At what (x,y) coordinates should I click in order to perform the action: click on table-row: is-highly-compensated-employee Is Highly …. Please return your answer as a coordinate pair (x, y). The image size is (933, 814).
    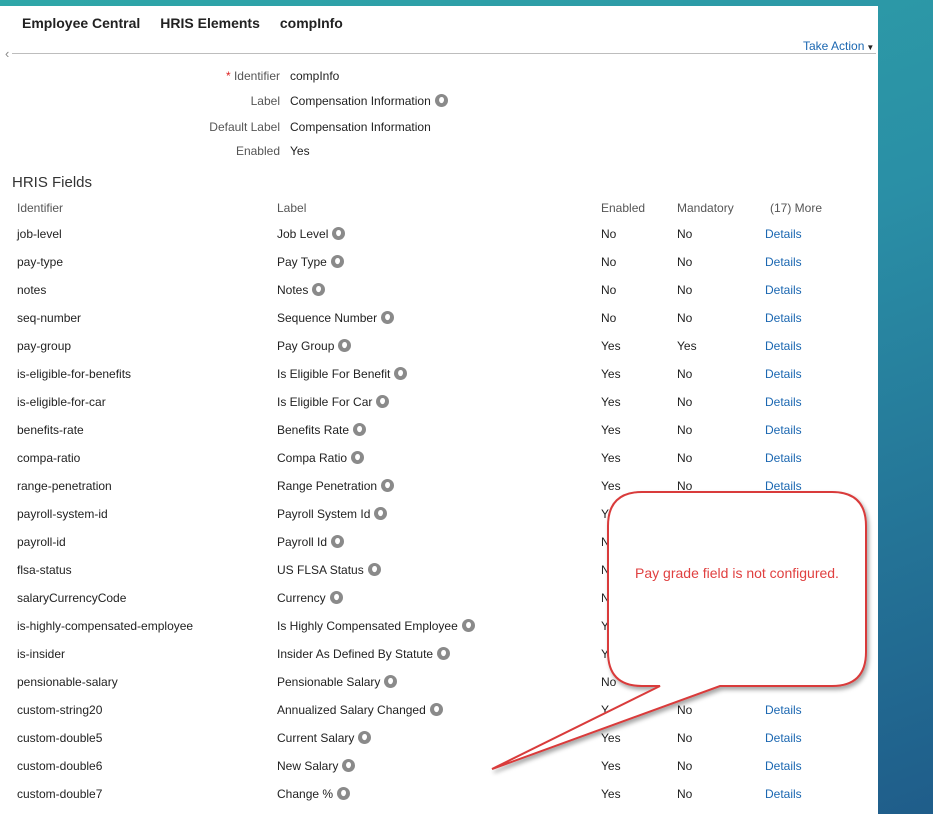
    Looking at the image, I should click on (439, 629).